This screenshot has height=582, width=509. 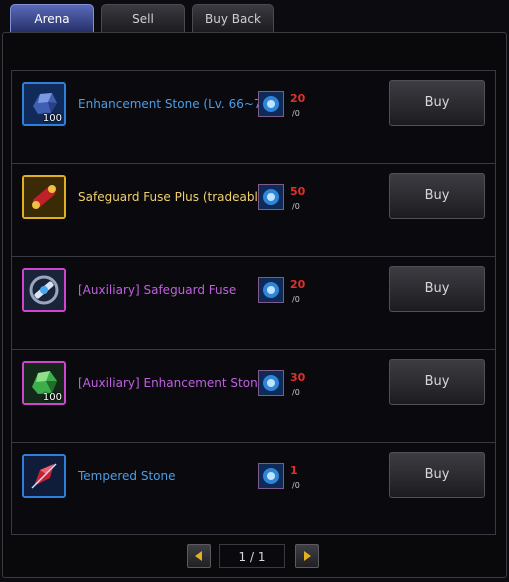 I want to click on page-indicator: 1 / 1, so click(x=252, y=556).